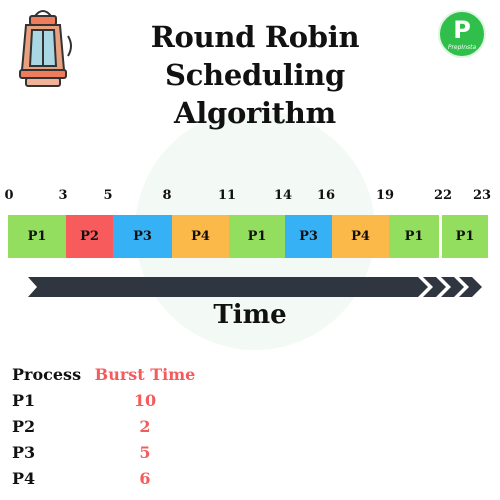 The width and height of the screenshot is (500, 500). I want to click on time-tick: 19, so click(385, 195).